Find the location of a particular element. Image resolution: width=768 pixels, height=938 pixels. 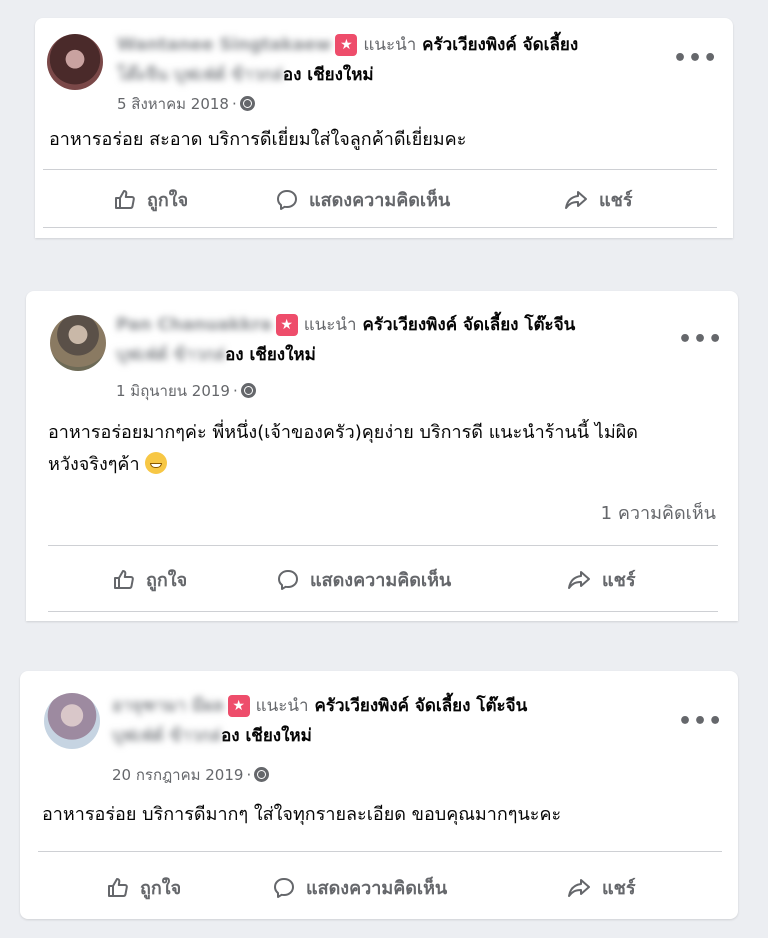

date-text: 20 กรกฎาคม 2019 is located at coordinates (178, 775).